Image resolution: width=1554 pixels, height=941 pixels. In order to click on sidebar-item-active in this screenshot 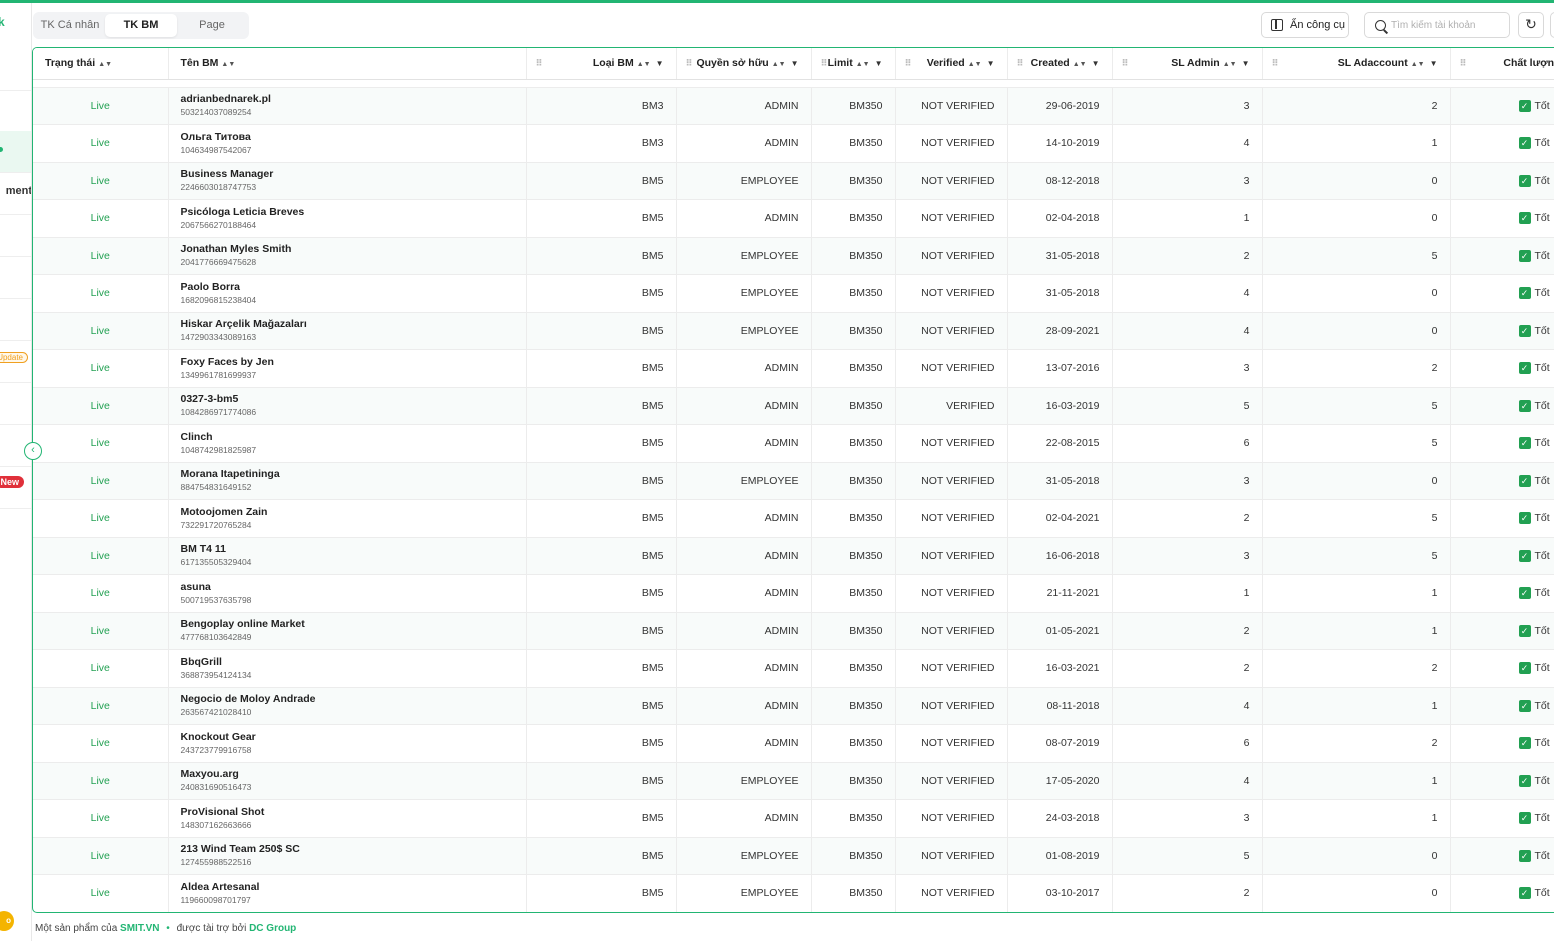, I will do `click(15, 152)`.